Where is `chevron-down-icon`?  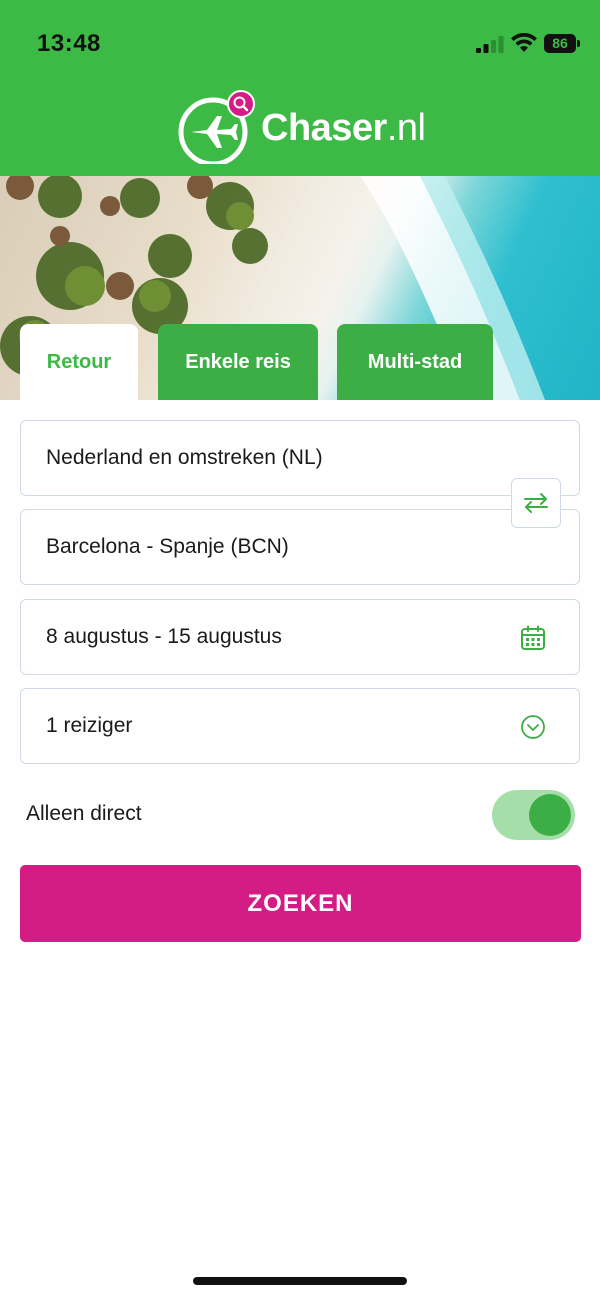 chevron-down-icon is located at coordinates (533, 727).